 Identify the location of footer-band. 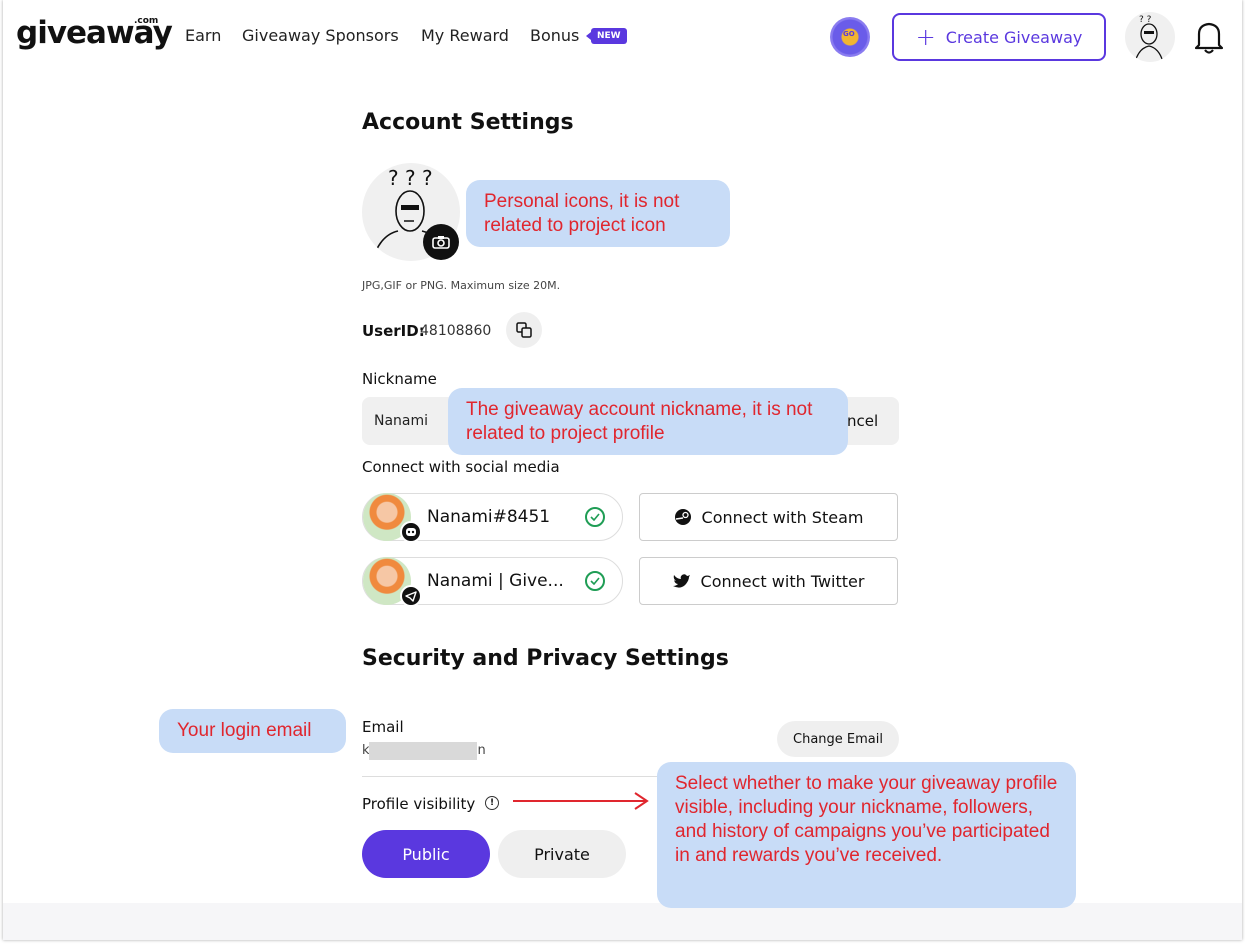
(622, 921).